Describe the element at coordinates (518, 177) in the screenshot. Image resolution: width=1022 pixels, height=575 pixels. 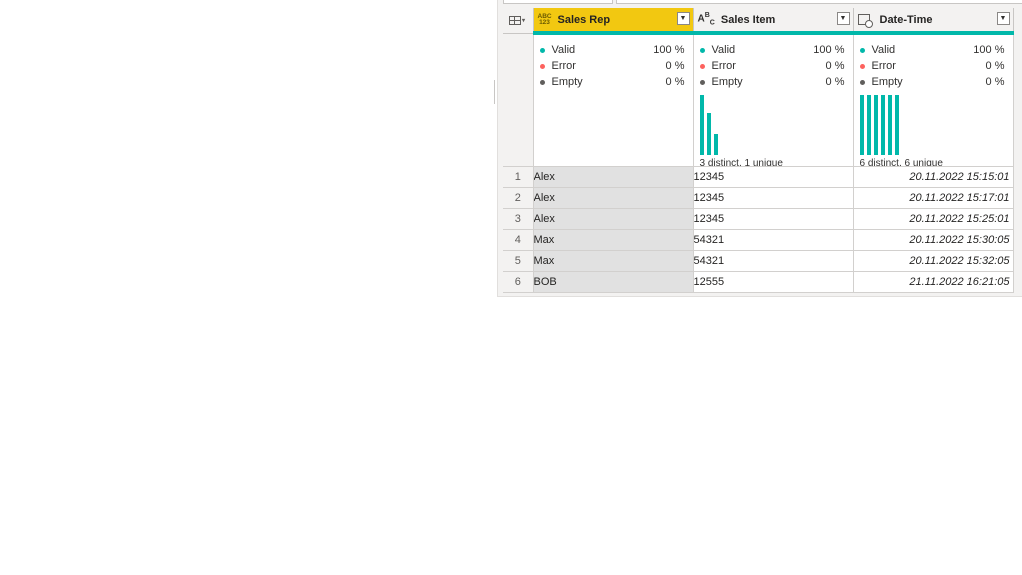
I see `row-number: 1` at that location.